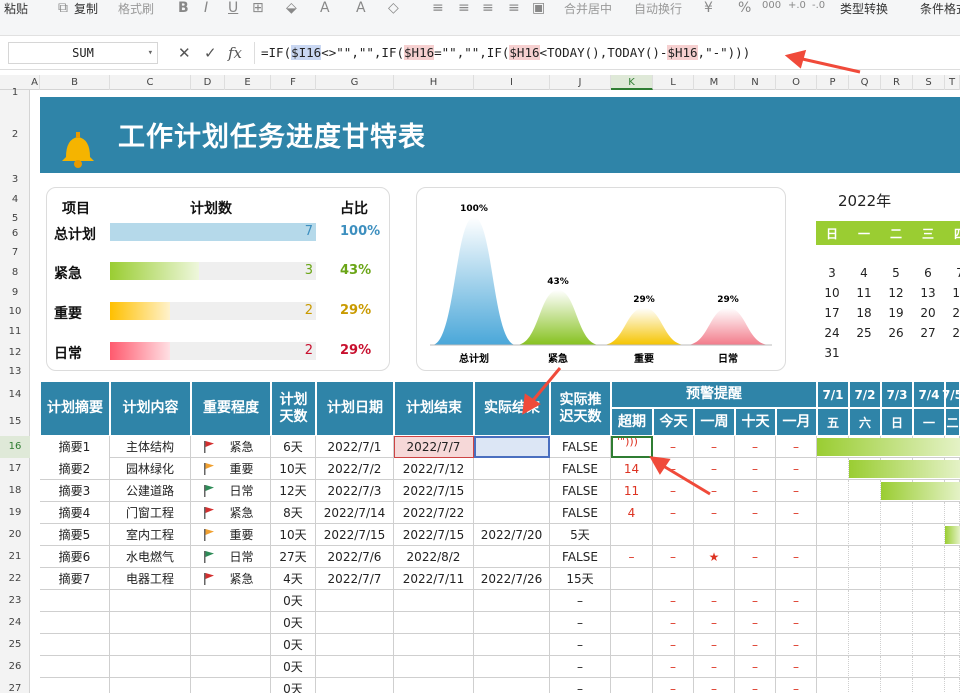  Describe the element at coordinates (795, 59) in the screenshot. I see `arrow-formula-head` at that location.